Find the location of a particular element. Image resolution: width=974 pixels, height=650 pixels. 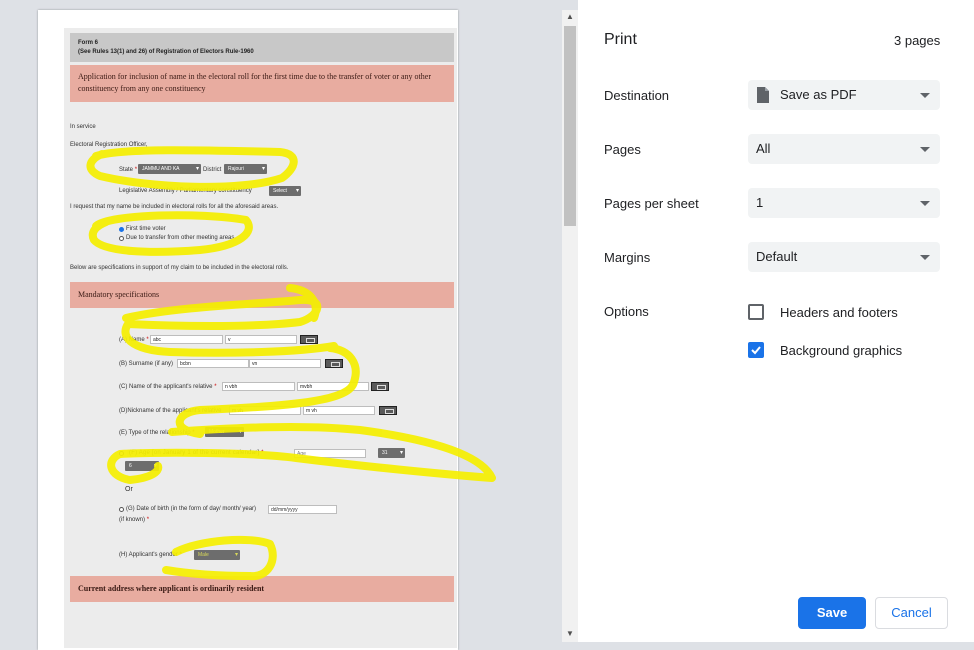

destination-value: Save as PDF is located at coordinates (818, 94).